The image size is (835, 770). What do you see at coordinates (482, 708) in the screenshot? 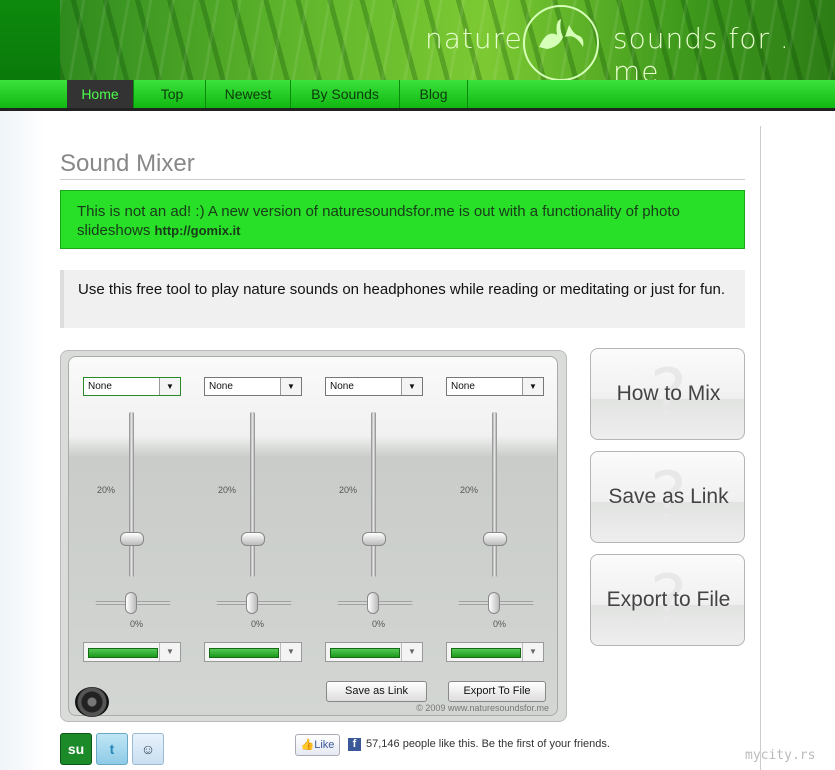
I see `copyright-text: © 2009 www.naturesoundsfor.me` at bounding box center [482, 708].